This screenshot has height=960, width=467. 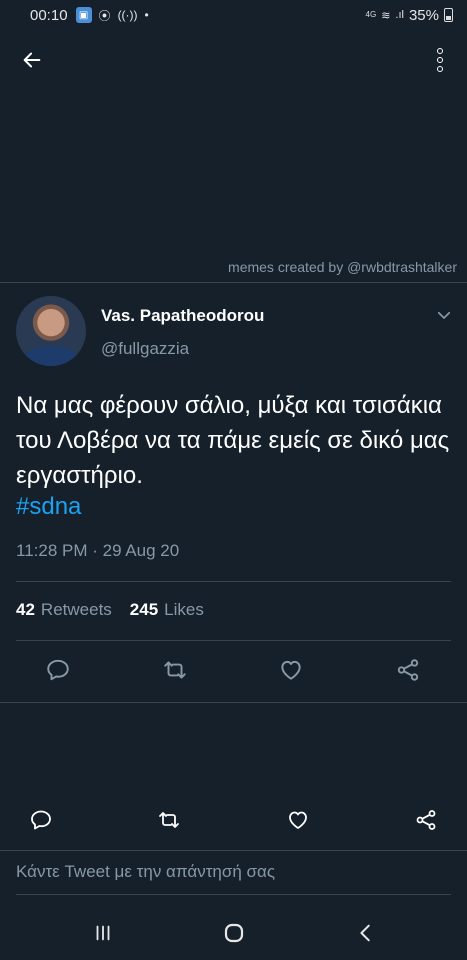 I want to click on battery-percent: 35%, so click(x=423, y=15).